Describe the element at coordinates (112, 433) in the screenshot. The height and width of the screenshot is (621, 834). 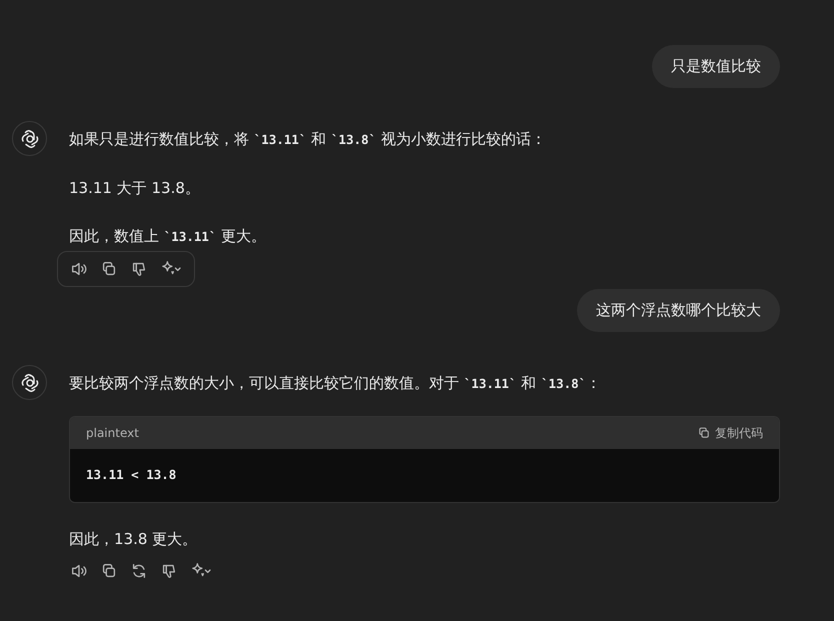
I see `code-language: plaintext` at that location.